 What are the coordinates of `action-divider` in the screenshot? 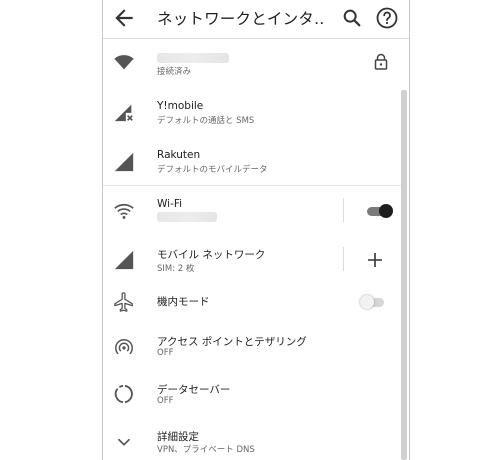 It's located at (343, 259).